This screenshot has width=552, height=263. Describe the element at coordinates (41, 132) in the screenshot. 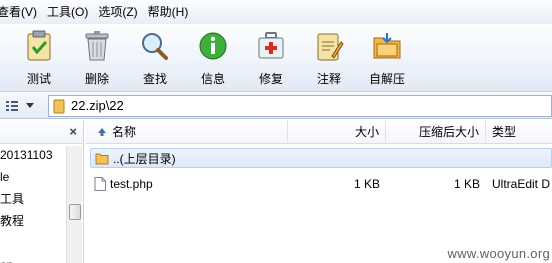

I see `tree-header: ×` at that location.